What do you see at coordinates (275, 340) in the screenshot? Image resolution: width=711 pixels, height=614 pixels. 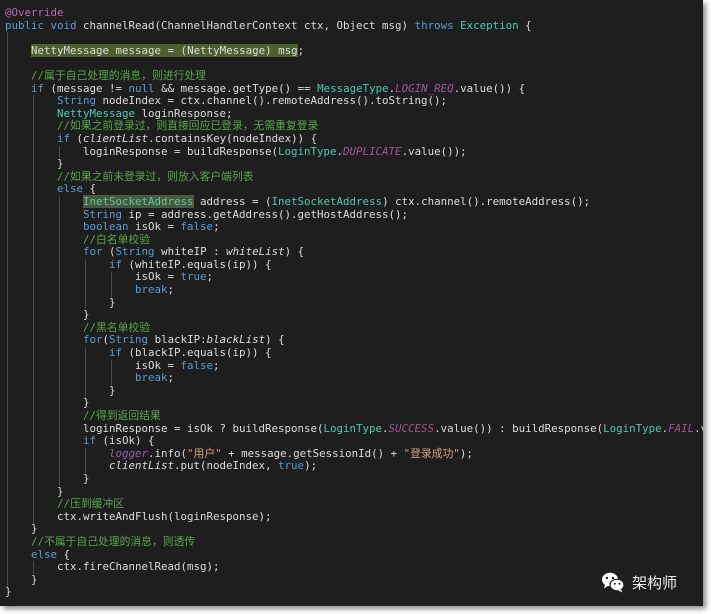 I see `code-token: ) {` at bounding box center [275, 340].